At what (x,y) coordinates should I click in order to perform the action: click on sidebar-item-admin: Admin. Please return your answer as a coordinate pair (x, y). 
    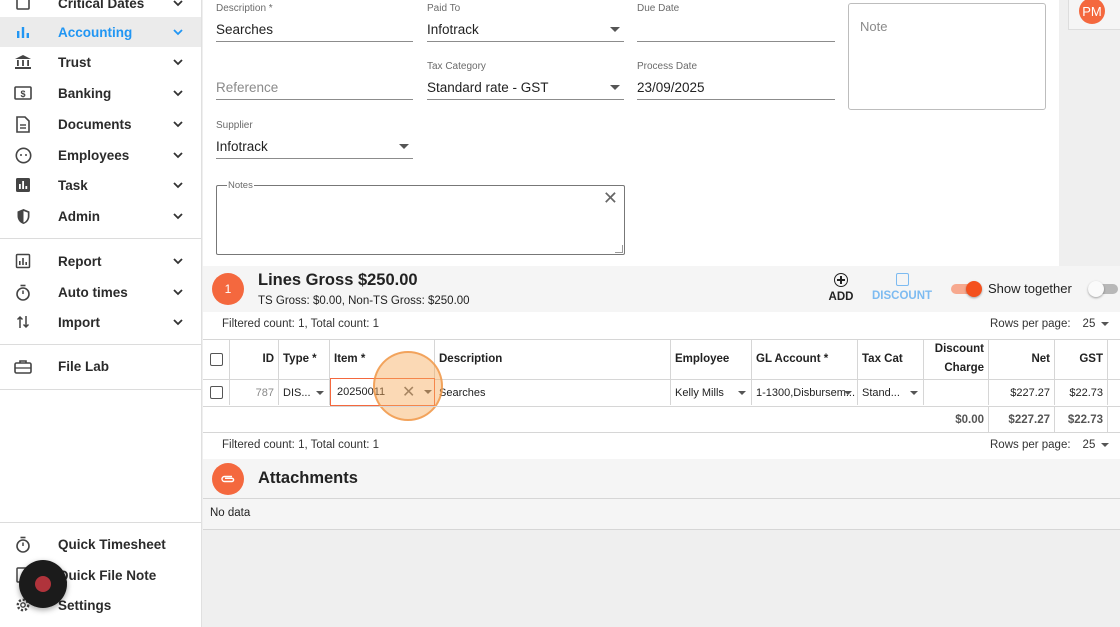
    Looking at the image, I should click on (100, 216).